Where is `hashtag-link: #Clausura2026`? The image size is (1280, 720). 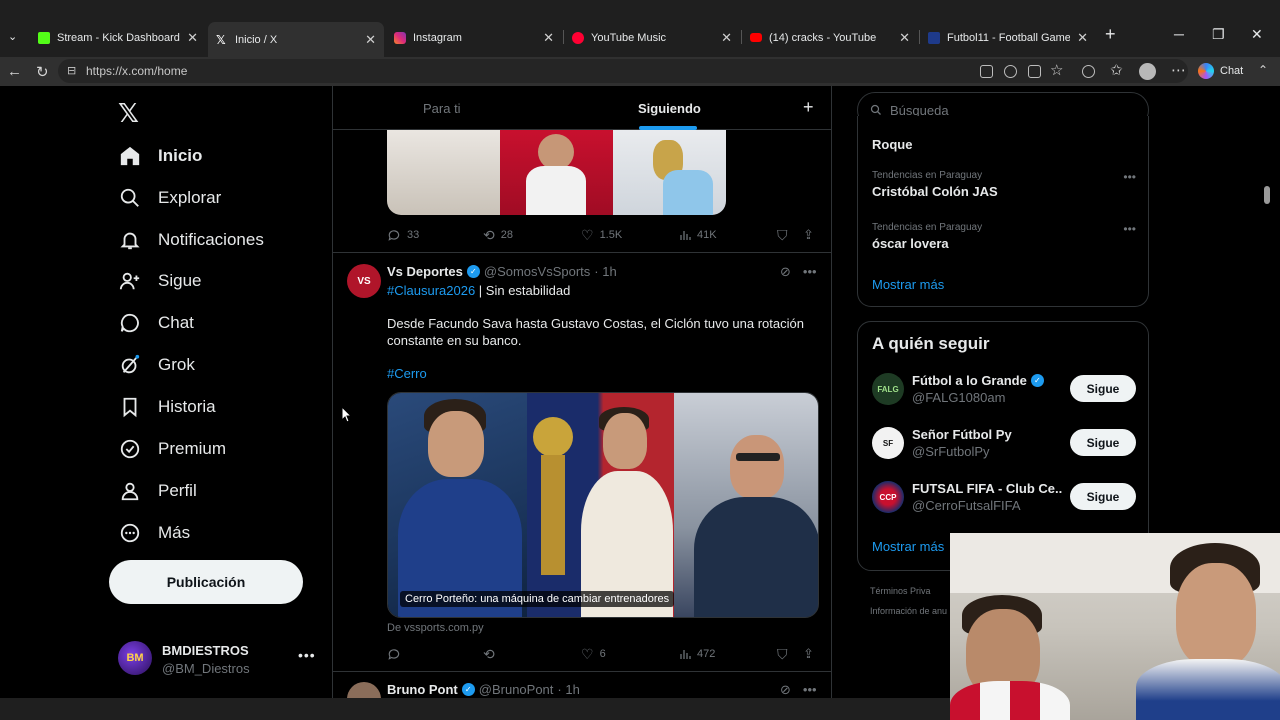 hashtag-link: #Clausura2026 is located at coordinates (431, 290).